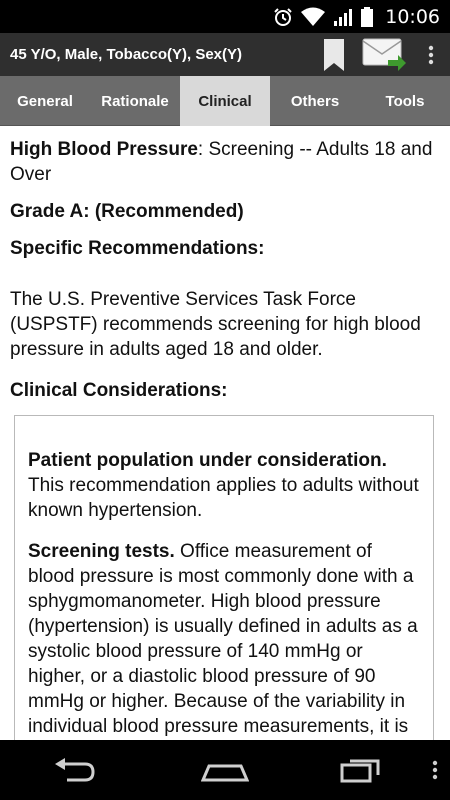 The image size is (450, 800). I want to click on wifi-icon, so click(313, 17).